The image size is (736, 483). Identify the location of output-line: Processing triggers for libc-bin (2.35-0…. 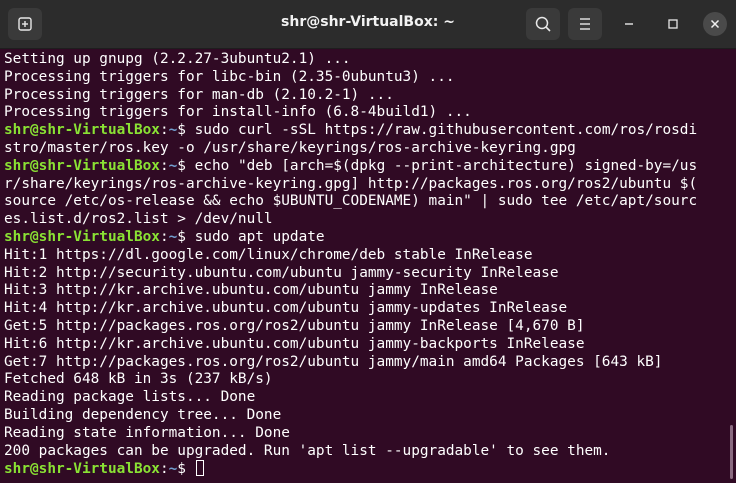
(370, 78).